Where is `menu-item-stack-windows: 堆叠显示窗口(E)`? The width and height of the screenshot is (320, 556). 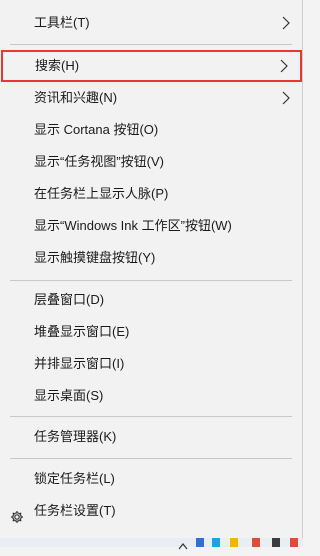
menu-item-stack-windows: 堆叠显示窗口(E) is located at coordinates (151, 332).